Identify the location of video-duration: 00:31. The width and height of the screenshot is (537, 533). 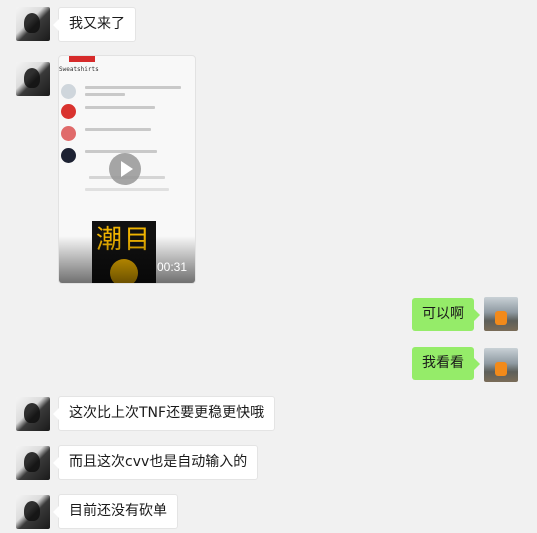
(171, 267).